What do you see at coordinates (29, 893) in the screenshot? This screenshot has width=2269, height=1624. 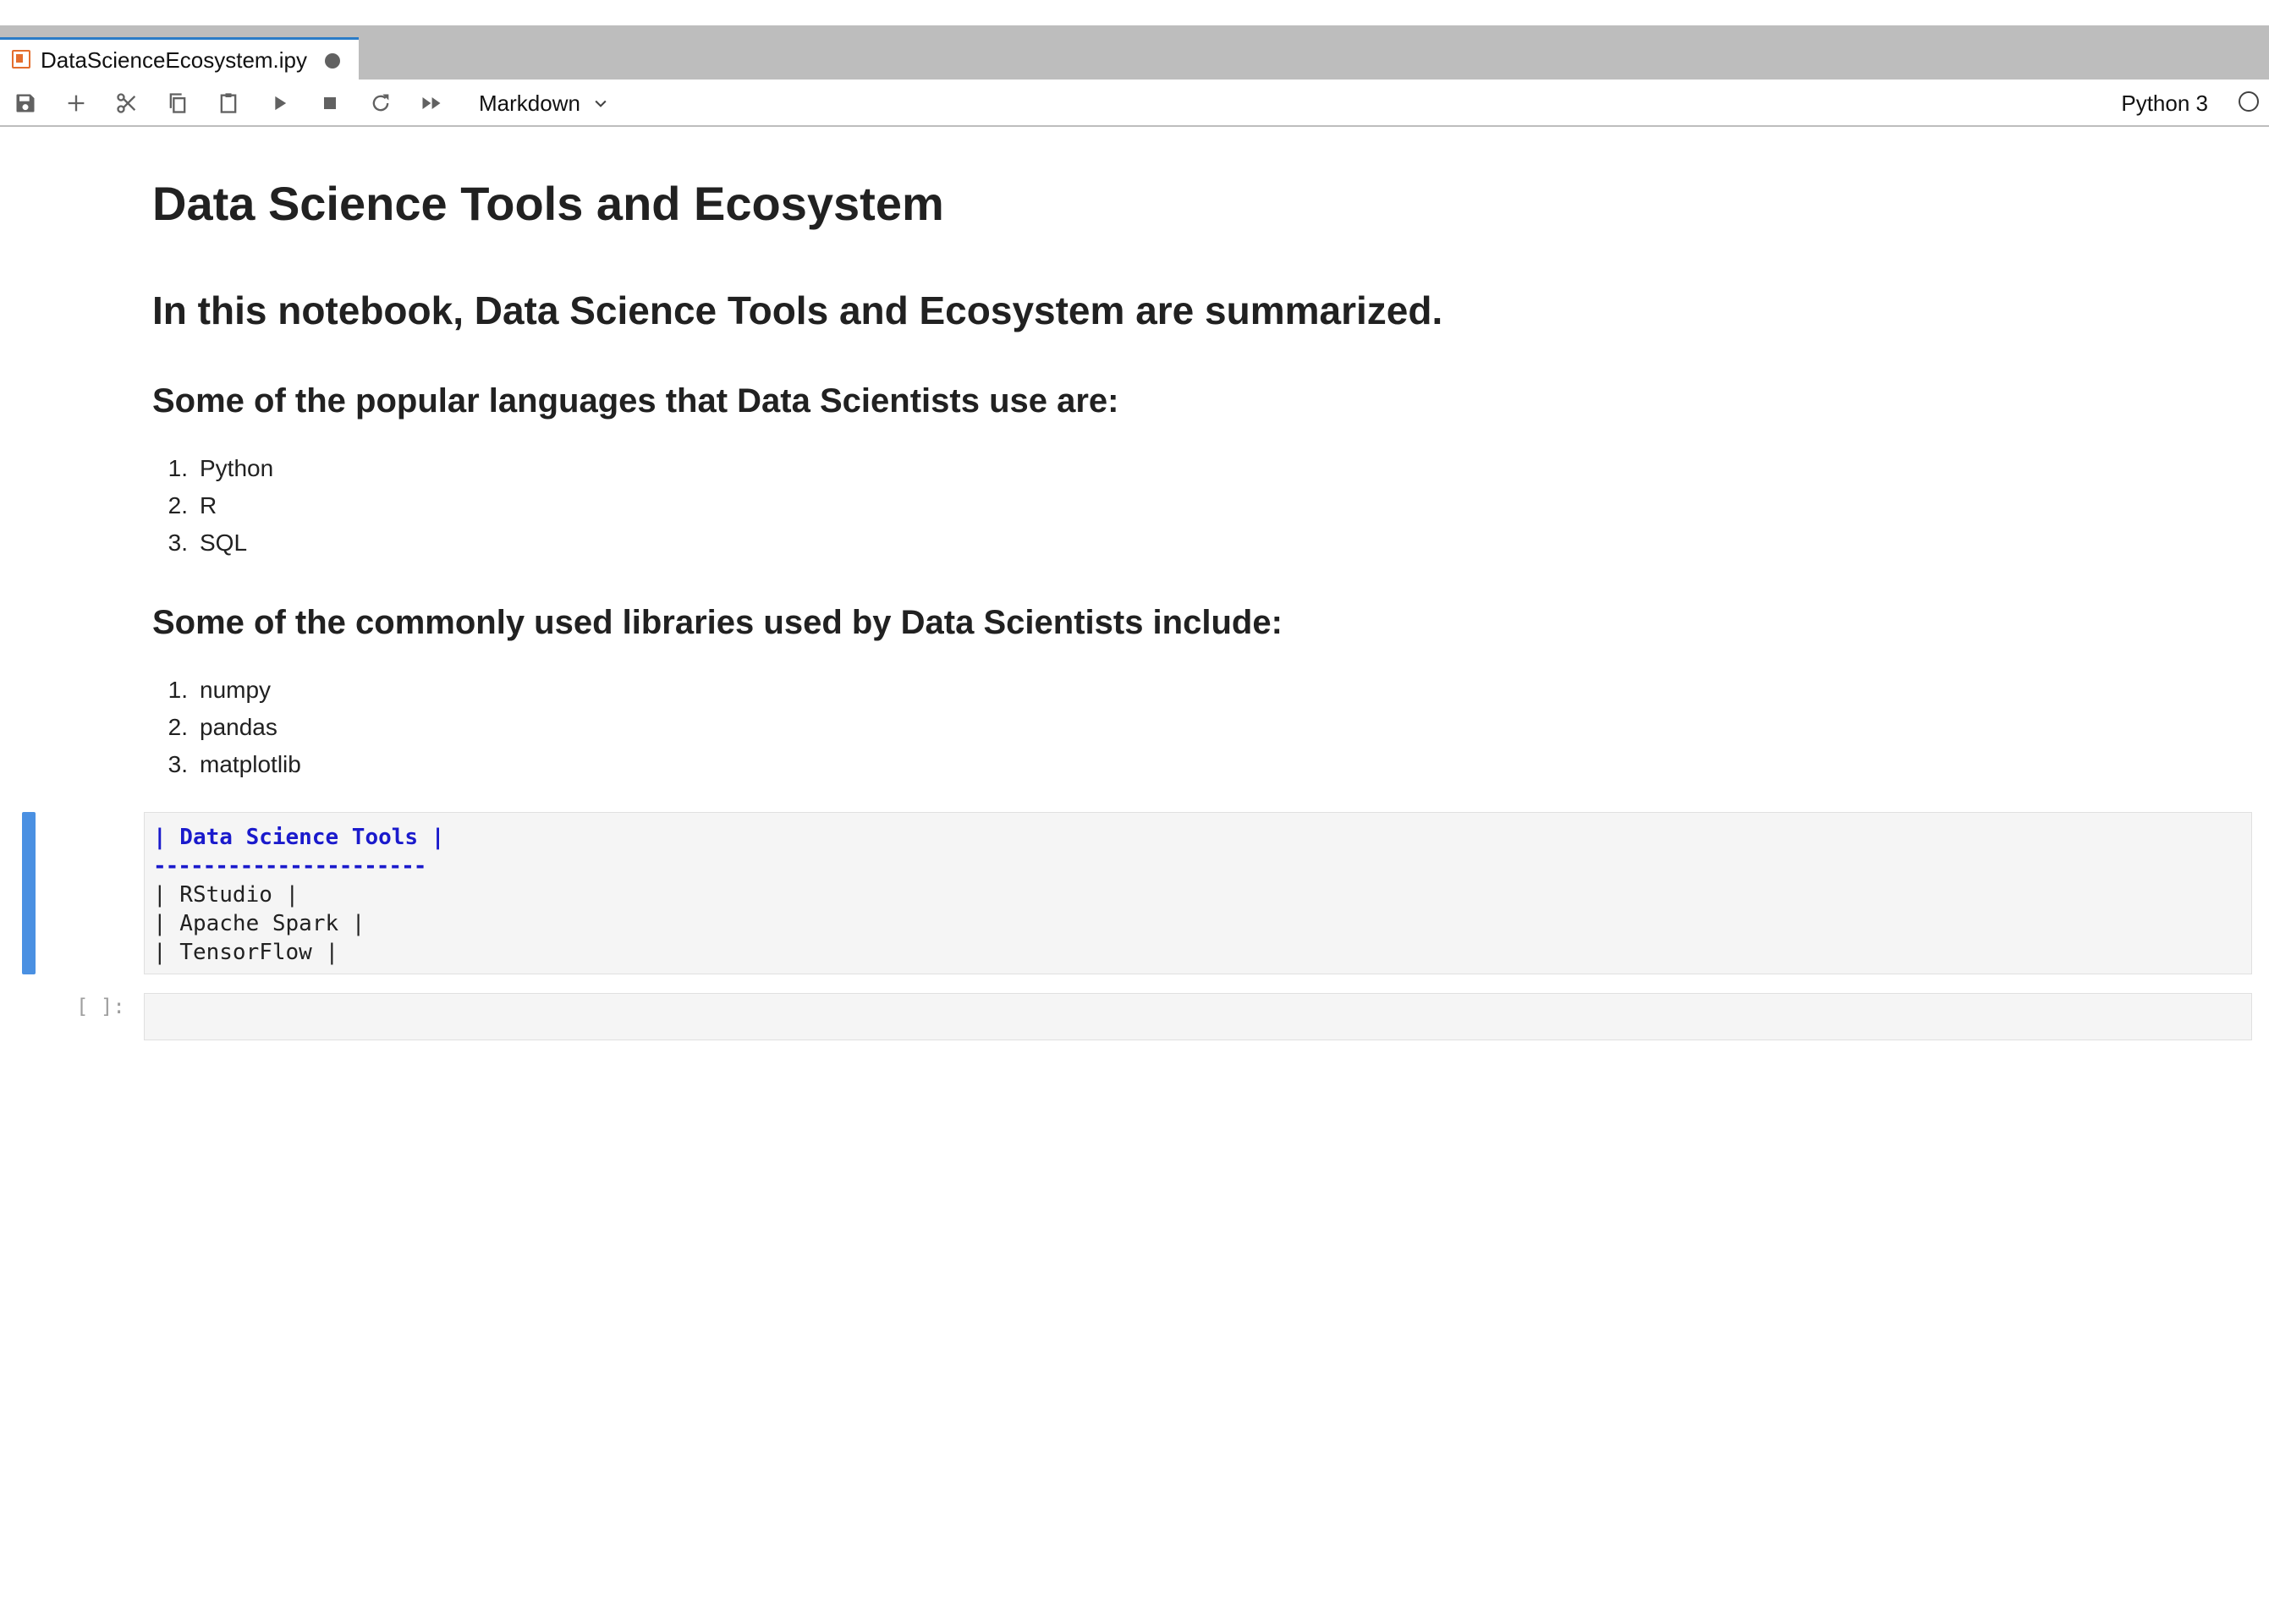 I see `active-cell-indicator` at bounding box center [29, 893].